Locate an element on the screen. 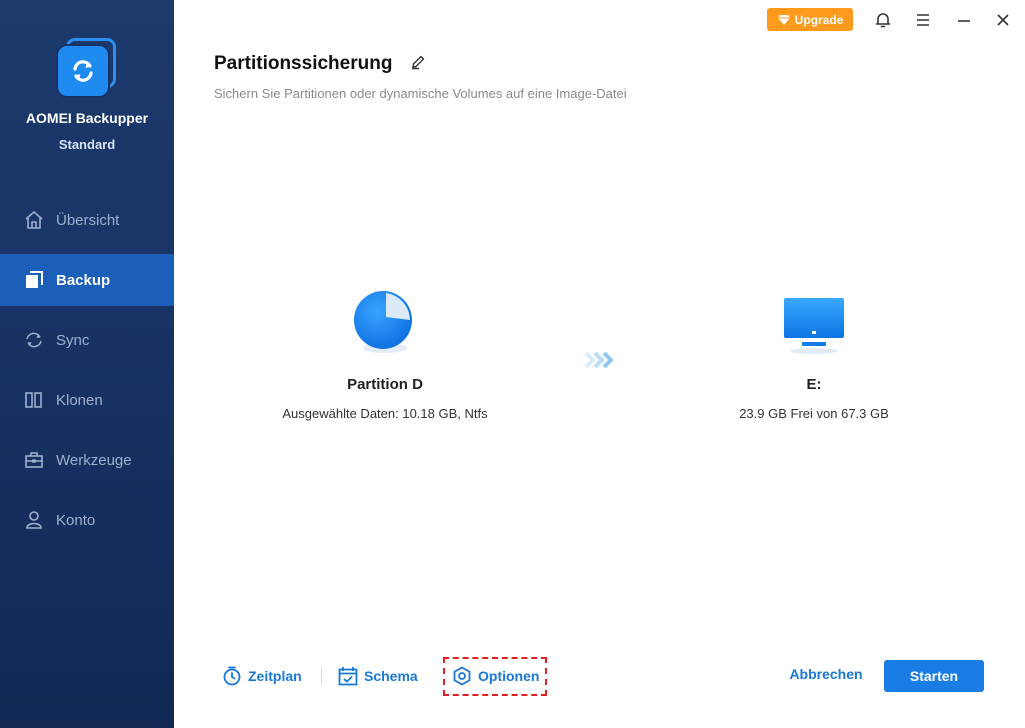 The height and width of the screenshot is (728, 1025). pie-chart-icon is located at coordinates (385, 325).